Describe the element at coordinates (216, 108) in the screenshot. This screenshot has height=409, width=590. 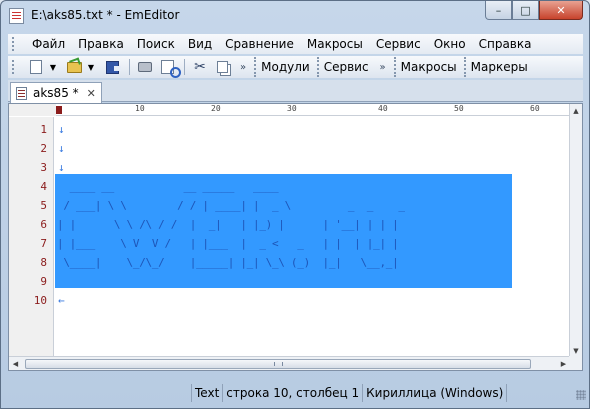
I see `ruler-label: 20` at that location.